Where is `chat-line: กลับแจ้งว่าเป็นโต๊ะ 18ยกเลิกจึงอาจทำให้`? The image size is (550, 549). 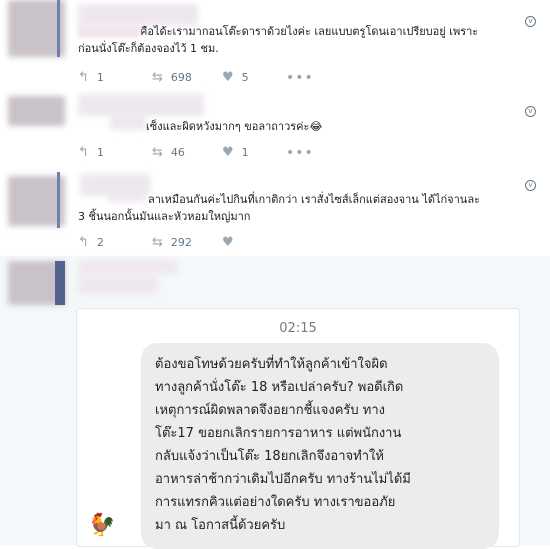
chat-line: กลับแจ้งว่าเป็นโต๊ะ 18ยกเลิกจึงอาจทำให้ is located at coordinates (269, 456).